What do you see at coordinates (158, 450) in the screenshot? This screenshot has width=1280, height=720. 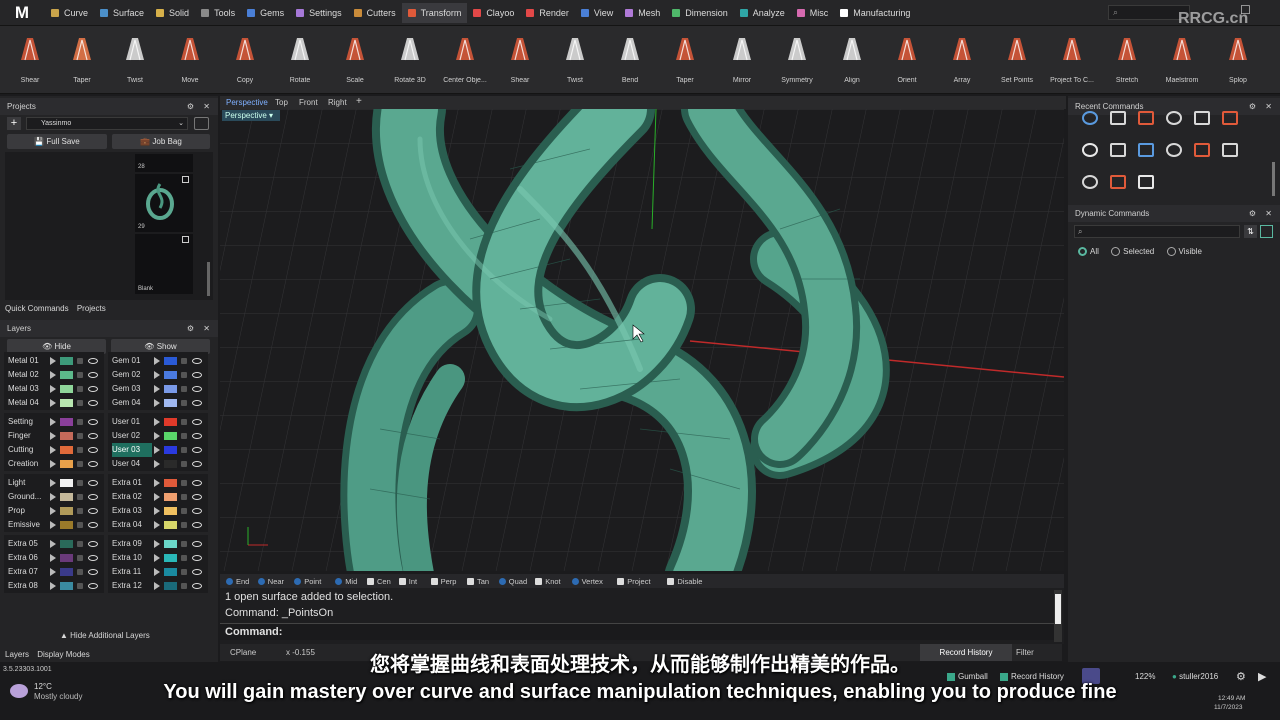 I see `layer-row: User 03` at bounding box center [158, 450].